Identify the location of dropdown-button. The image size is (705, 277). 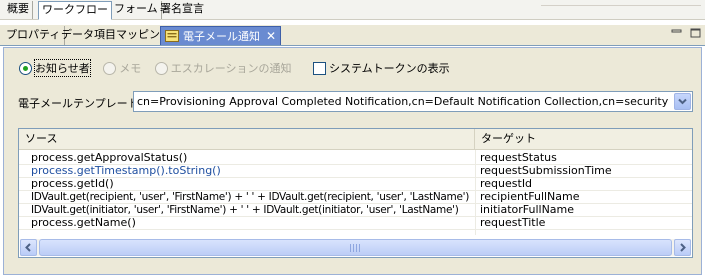
(682, 101).